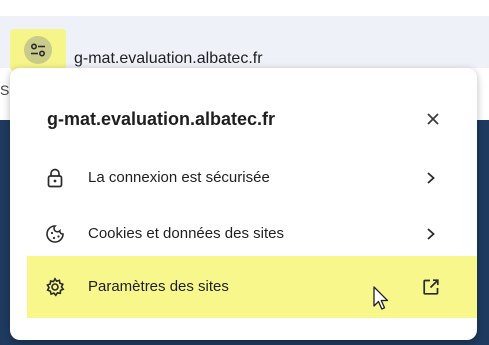 The image size is (489, 345). Describe the element at coordinates (55, 234) in the screenshot. I see `cookie-icon` at that location.